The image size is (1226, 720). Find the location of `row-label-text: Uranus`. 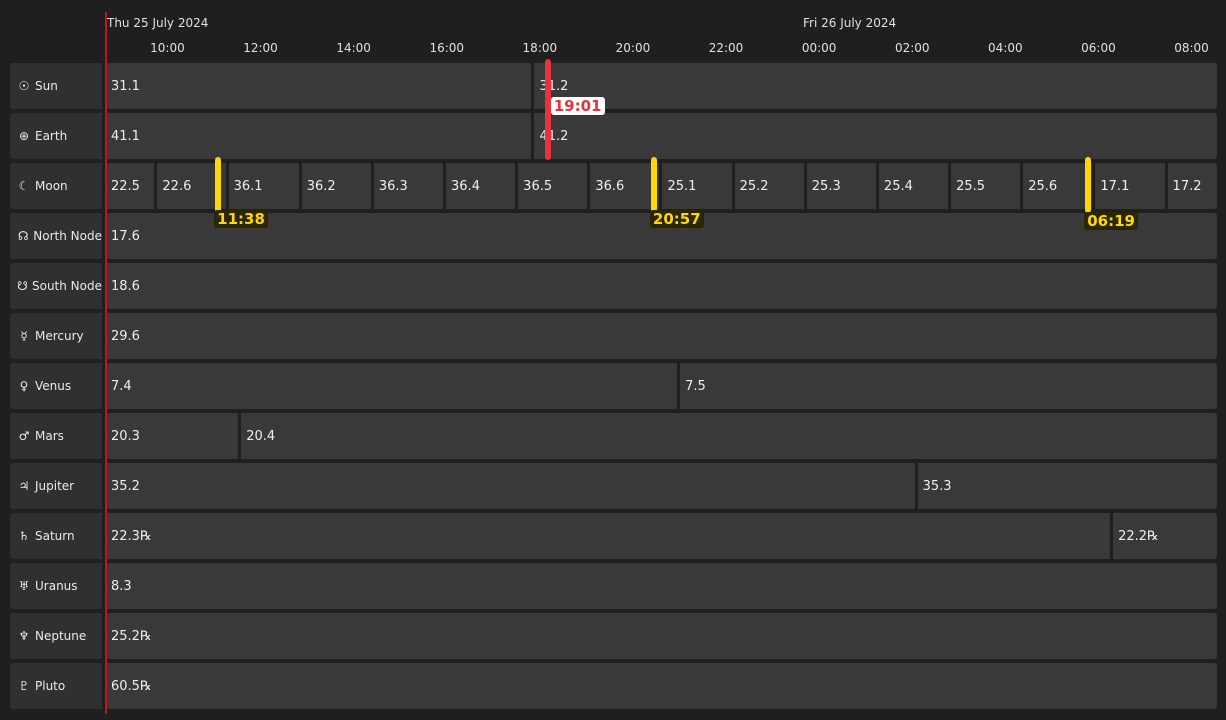

row-label-text: Uranus is located at coordinates (56, 586).